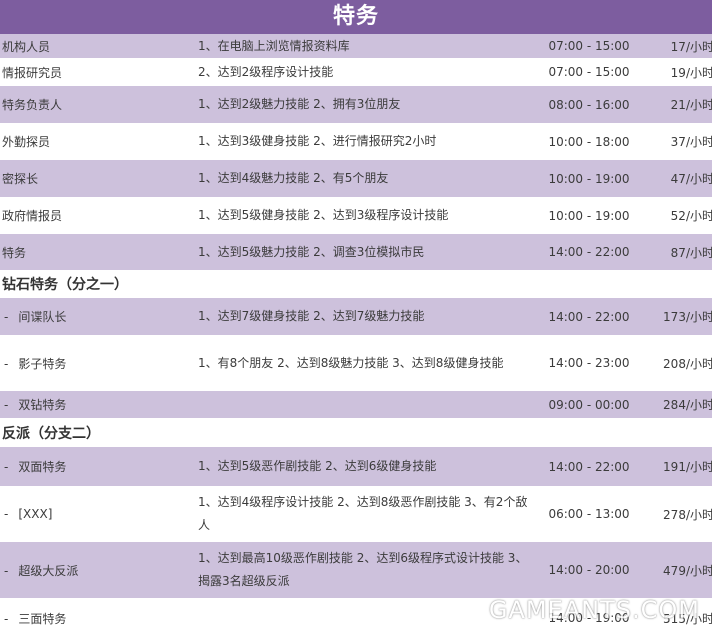 Image resolution: width=712 pixels, height=638 pixels. I want to click on table-row: - 双钻特务 09:00 - 00:00 284/小时, so click(356, 404).